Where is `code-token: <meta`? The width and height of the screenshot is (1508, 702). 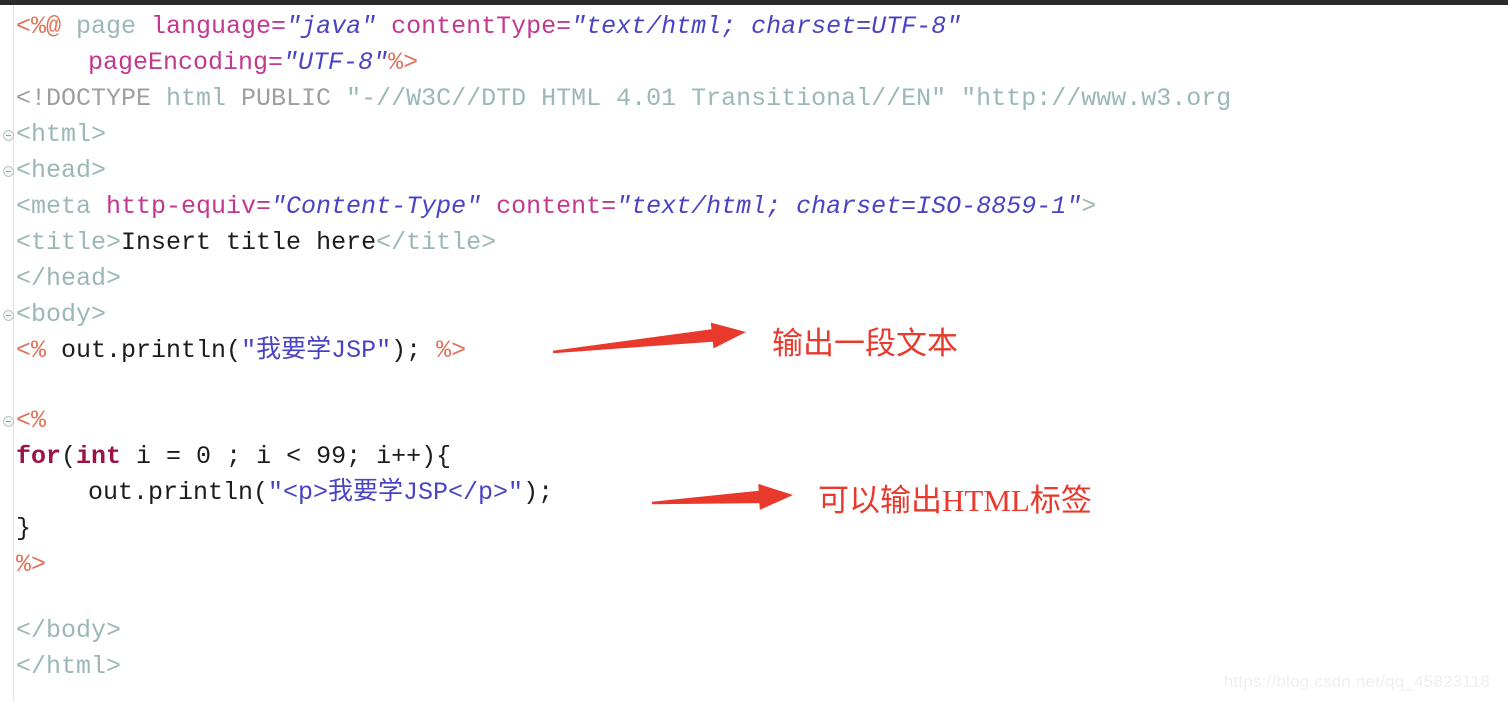
code-token: <meta is located at coordinates (61, 206).